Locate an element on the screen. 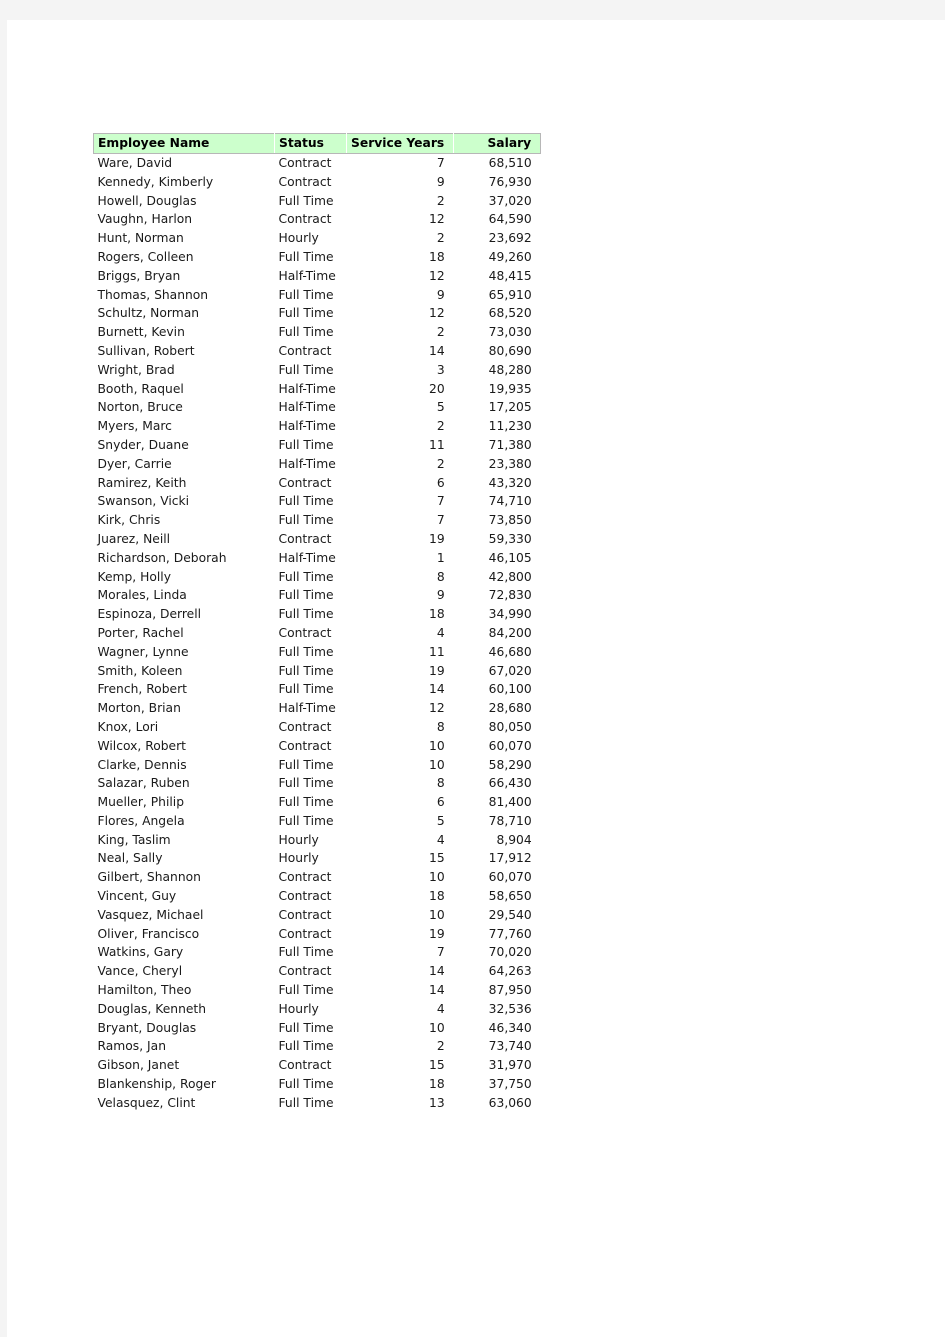 Image resolution: width=945 pixels, height=1337 pixels. cell-employee-name: Juarez, Neill is located at coordinates (184, 539).